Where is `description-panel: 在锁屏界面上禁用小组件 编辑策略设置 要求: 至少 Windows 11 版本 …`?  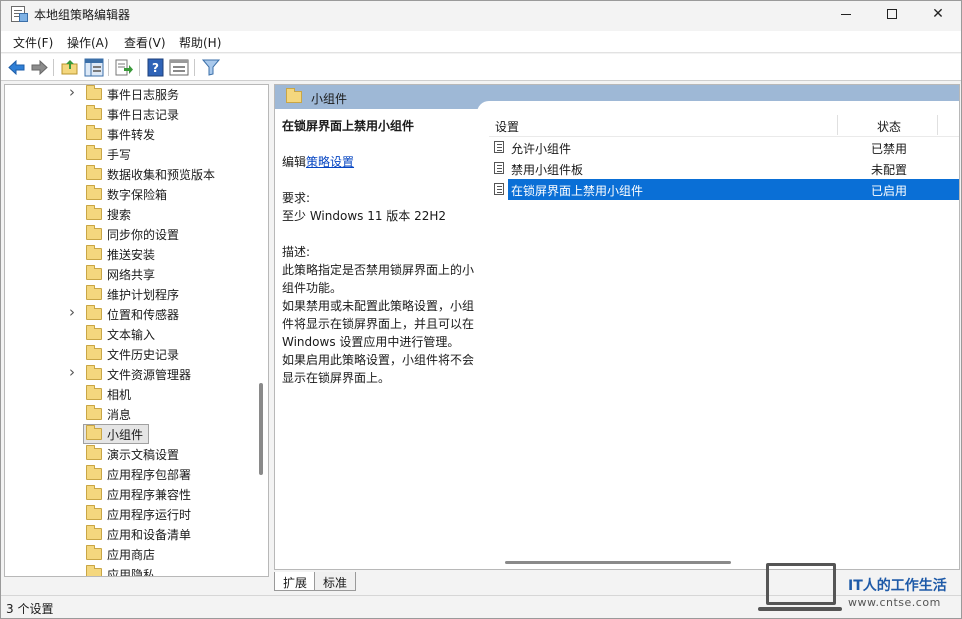
description-panel: 在锁屏界面上禁用小组件 编辑策略设置 要求: 至少 Windows 11 版本 … is located at coordinates (380, 252).